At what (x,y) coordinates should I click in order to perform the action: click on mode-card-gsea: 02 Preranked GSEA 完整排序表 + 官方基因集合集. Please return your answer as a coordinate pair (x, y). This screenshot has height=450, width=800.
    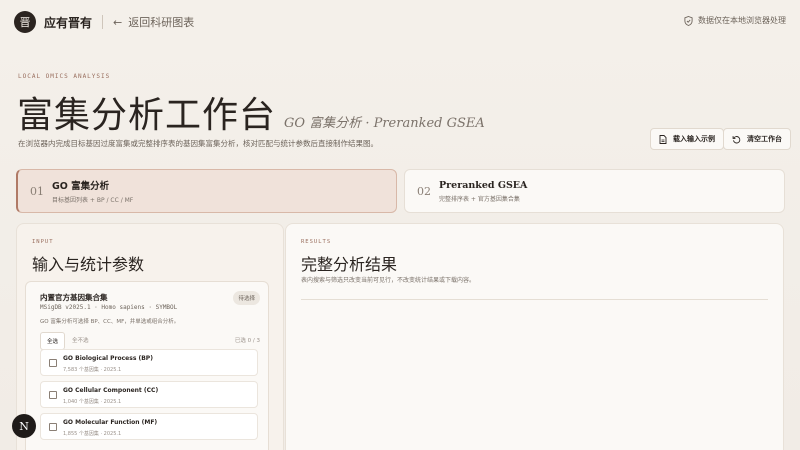
    Looking at the image, I should click on (594, 191).